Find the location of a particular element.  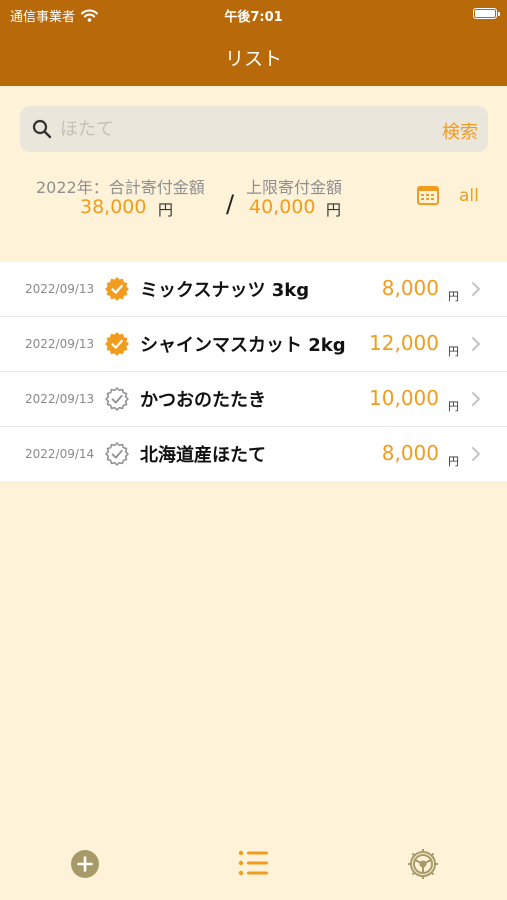

page-title: リスト is located at coordinates (253, 59).